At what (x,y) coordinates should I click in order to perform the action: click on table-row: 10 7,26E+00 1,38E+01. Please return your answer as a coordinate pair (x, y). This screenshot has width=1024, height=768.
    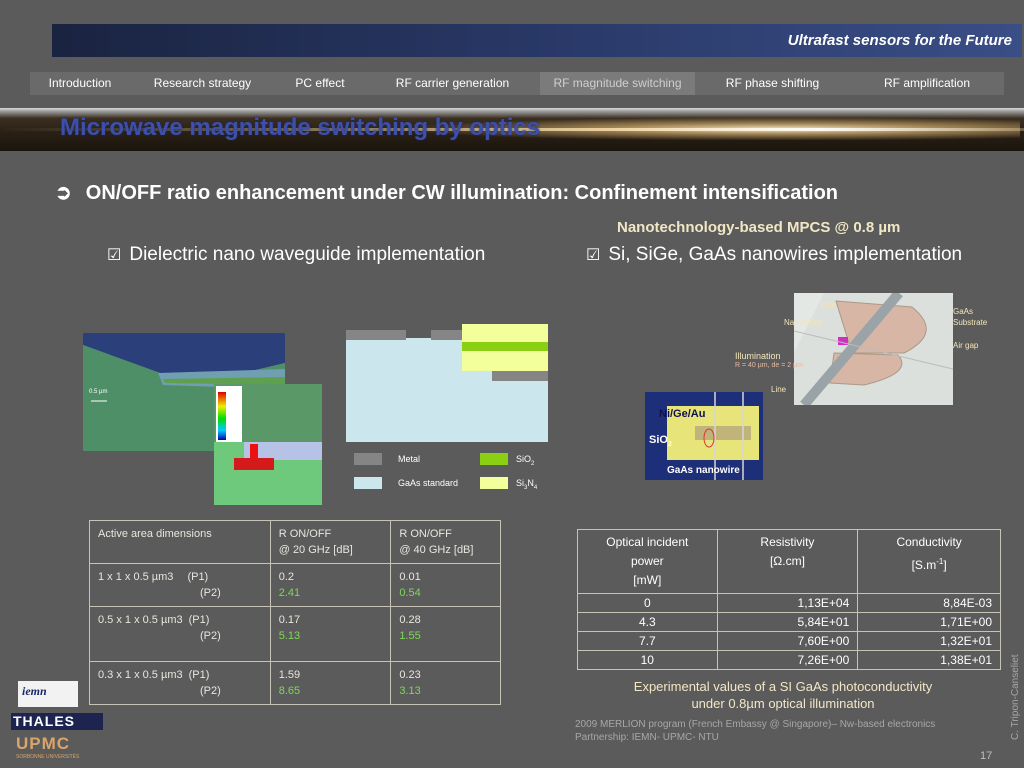
    Looking at the image, I should click on (789, 660).